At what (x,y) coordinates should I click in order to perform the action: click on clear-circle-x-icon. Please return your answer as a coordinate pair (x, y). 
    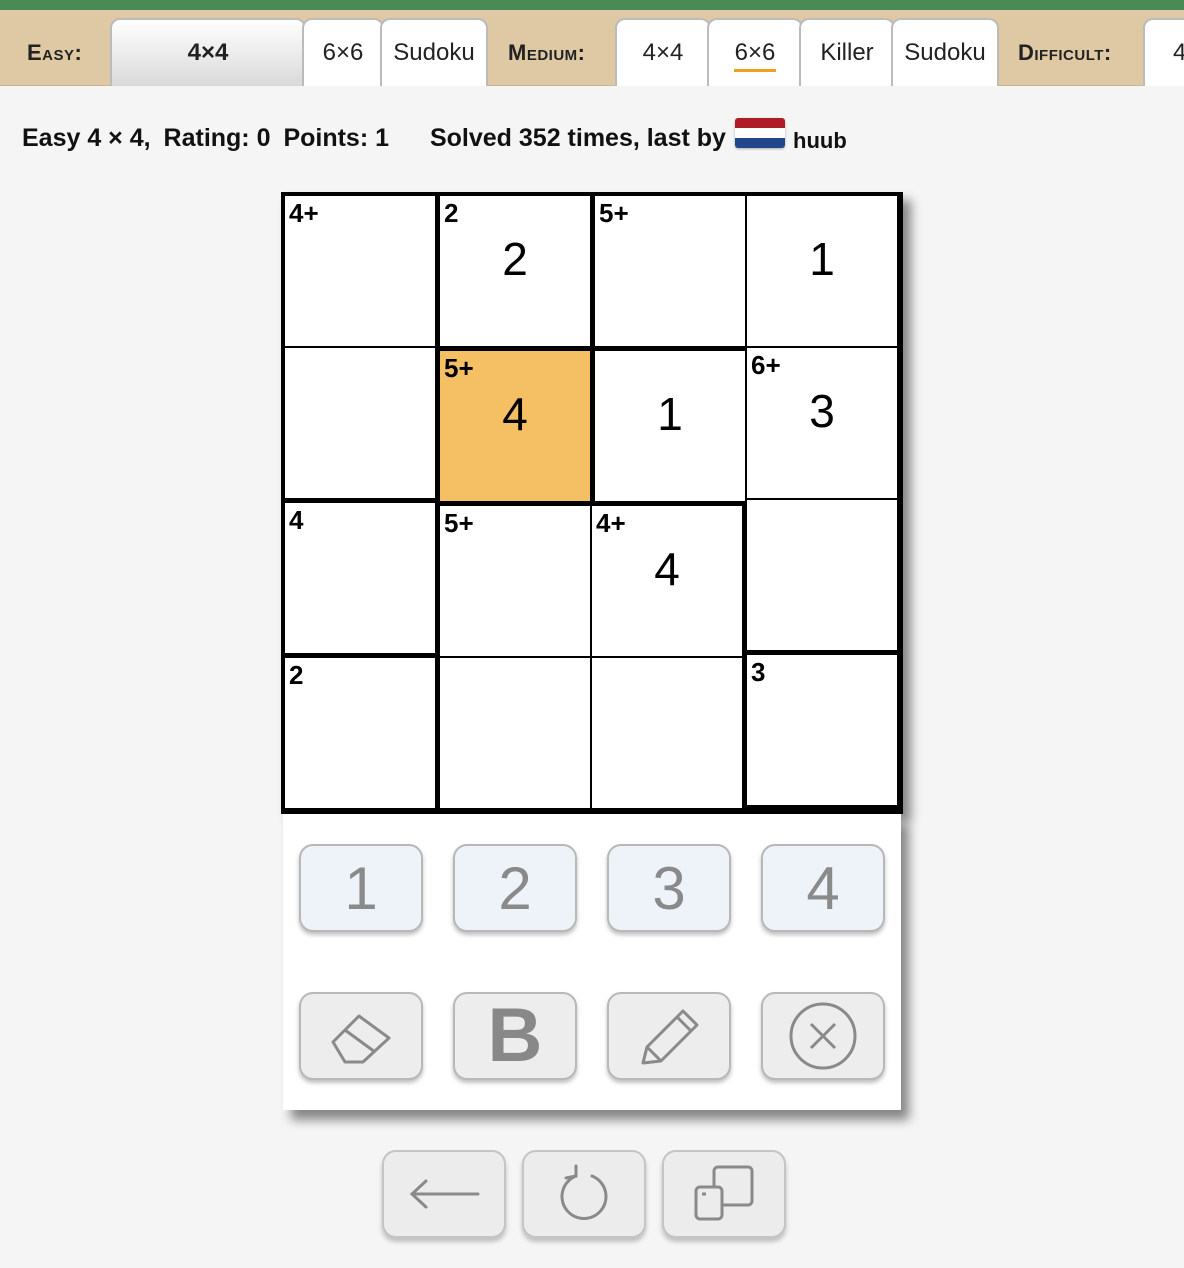
    Looking at the image, I should click on (823, 1036).